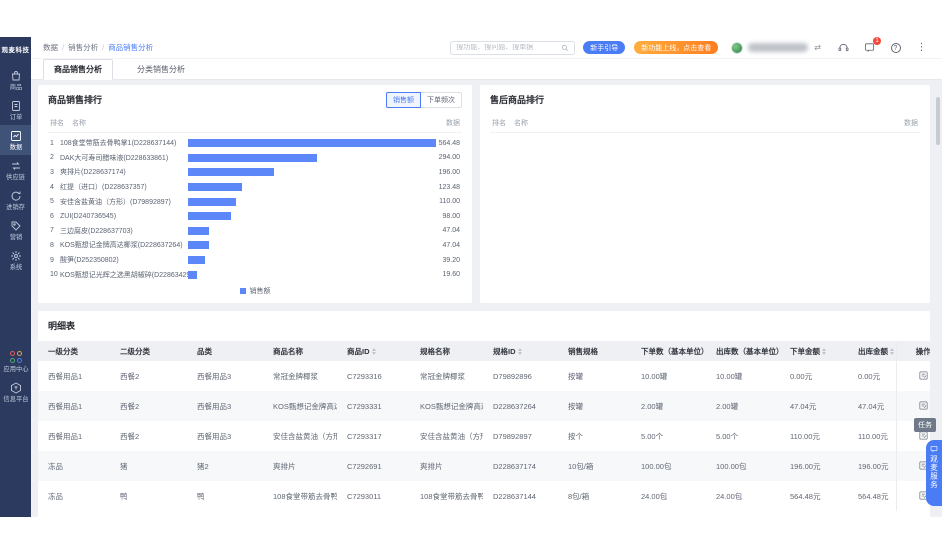  I want to click on tab-inactive: 分类销售分析, so click(161, 69).